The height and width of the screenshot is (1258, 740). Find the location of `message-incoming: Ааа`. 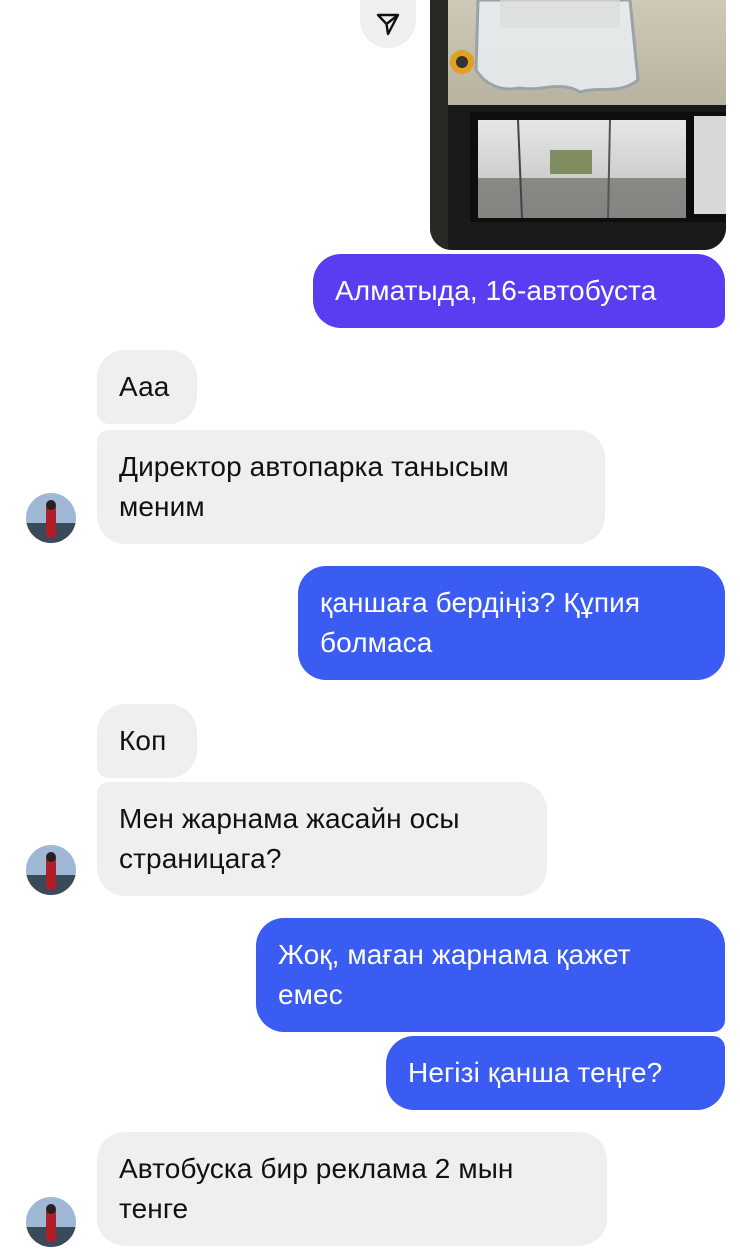

message-incoming: Ааа is located at coordinates (147, 387).